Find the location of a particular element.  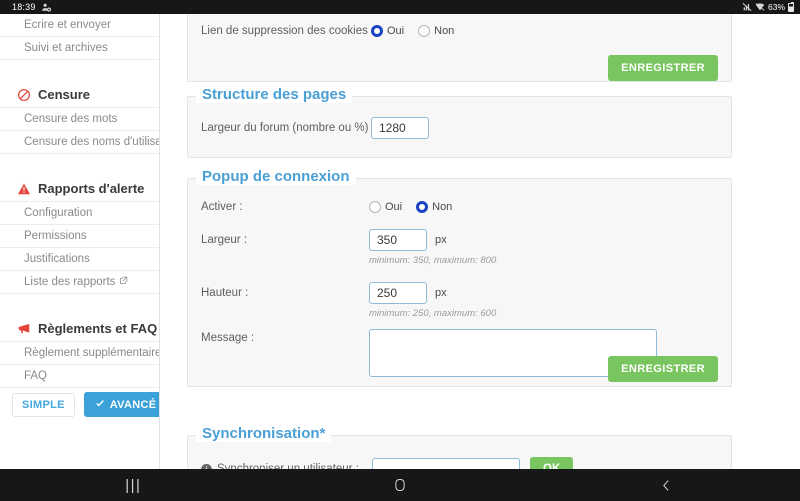

sidebar-item-reglement-supplementaire: Règlement supplémentaire is located at coordinates (79, 353).